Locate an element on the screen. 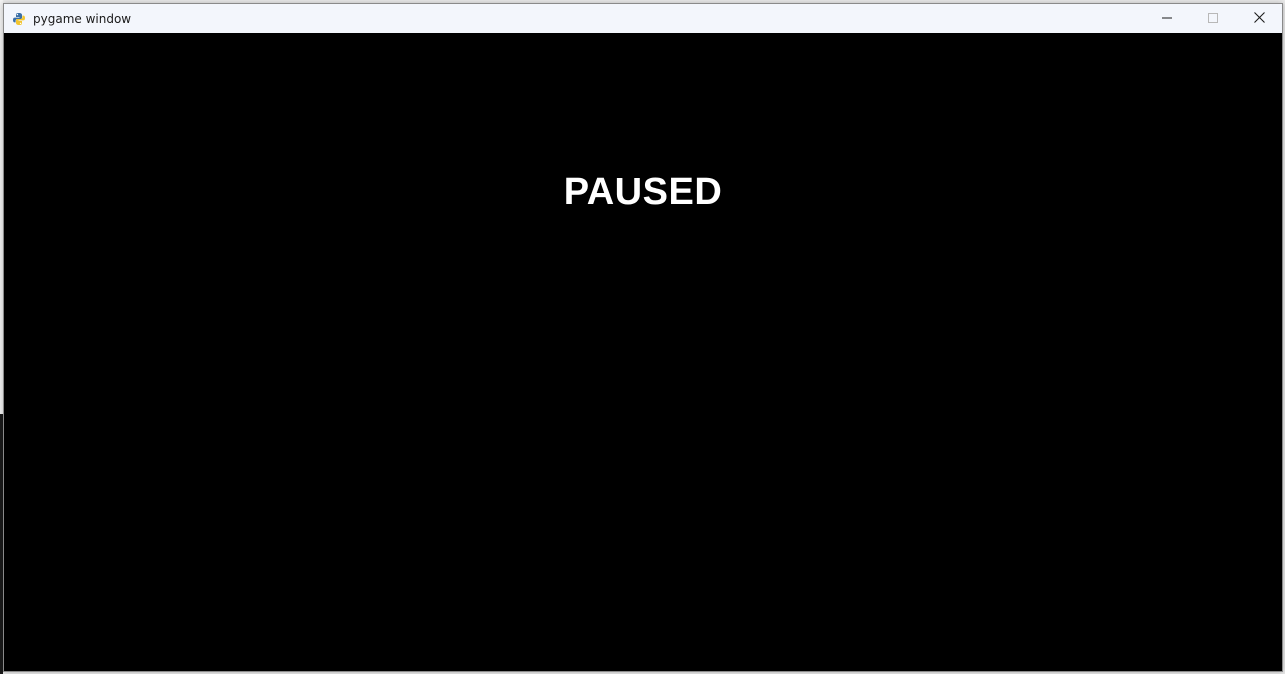 This screenshot has width=1285, height=674. python-snake-icon is located at coordinates (19, 19).